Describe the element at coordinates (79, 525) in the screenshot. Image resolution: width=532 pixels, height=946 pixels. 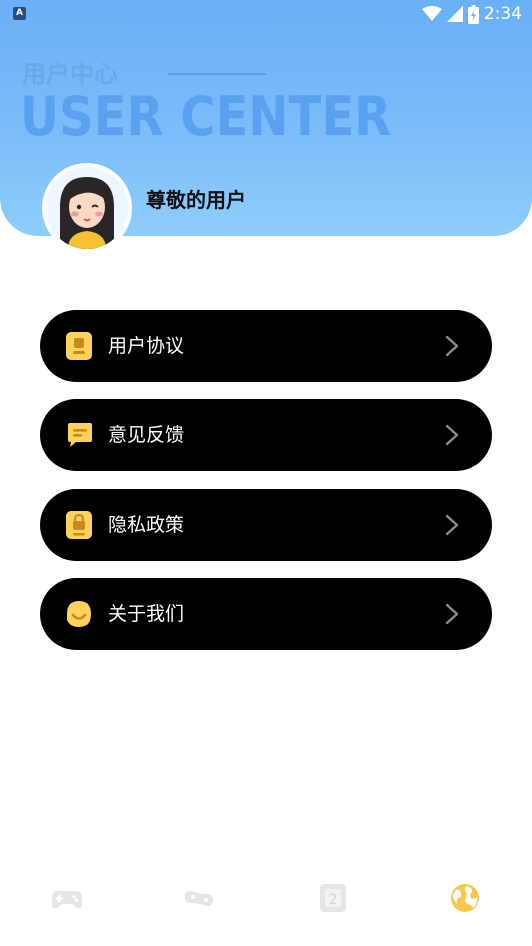
I see `lock-document-icon` at that location.